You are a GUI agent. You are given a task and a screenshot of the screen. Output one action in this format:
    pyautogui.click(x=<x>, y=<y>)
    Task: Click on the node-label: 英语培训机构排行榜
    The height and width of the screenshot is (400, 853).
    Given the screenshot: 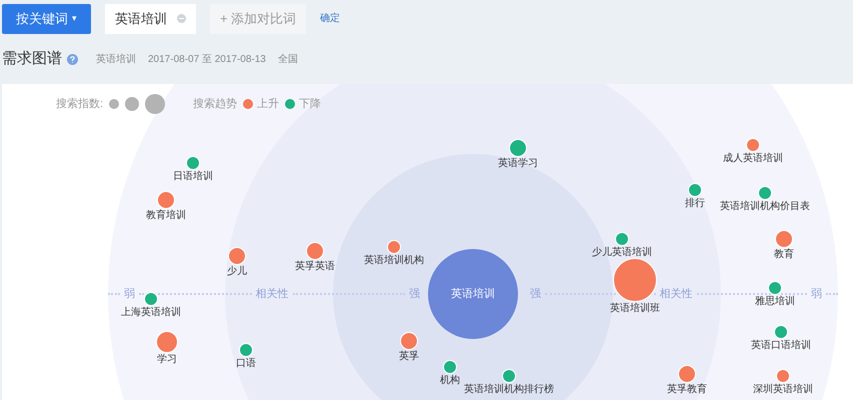 What is the action you would take?
    pyautogui.click(x=509, y=390)
    